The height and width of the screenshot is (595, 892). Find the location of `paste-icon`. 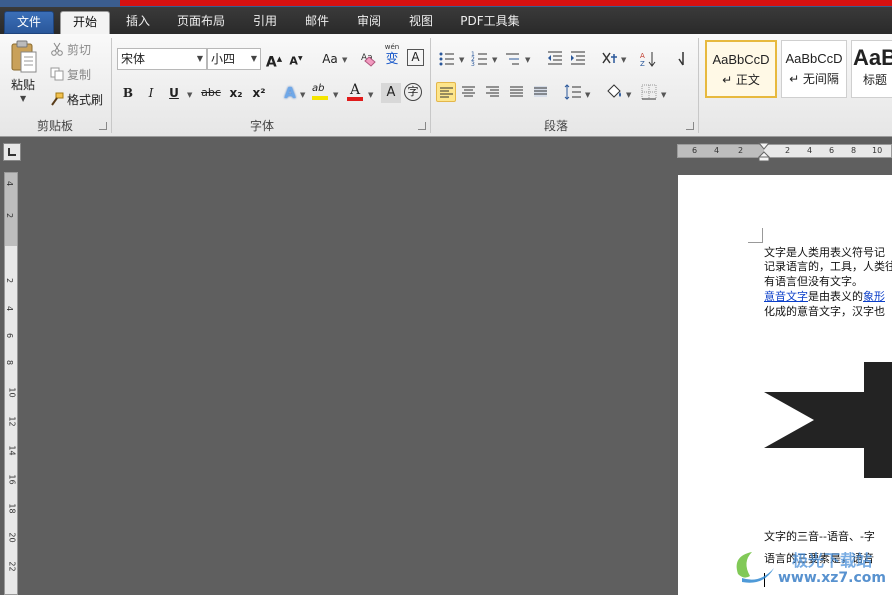

paste-icon is located at coordinates (24, 57).